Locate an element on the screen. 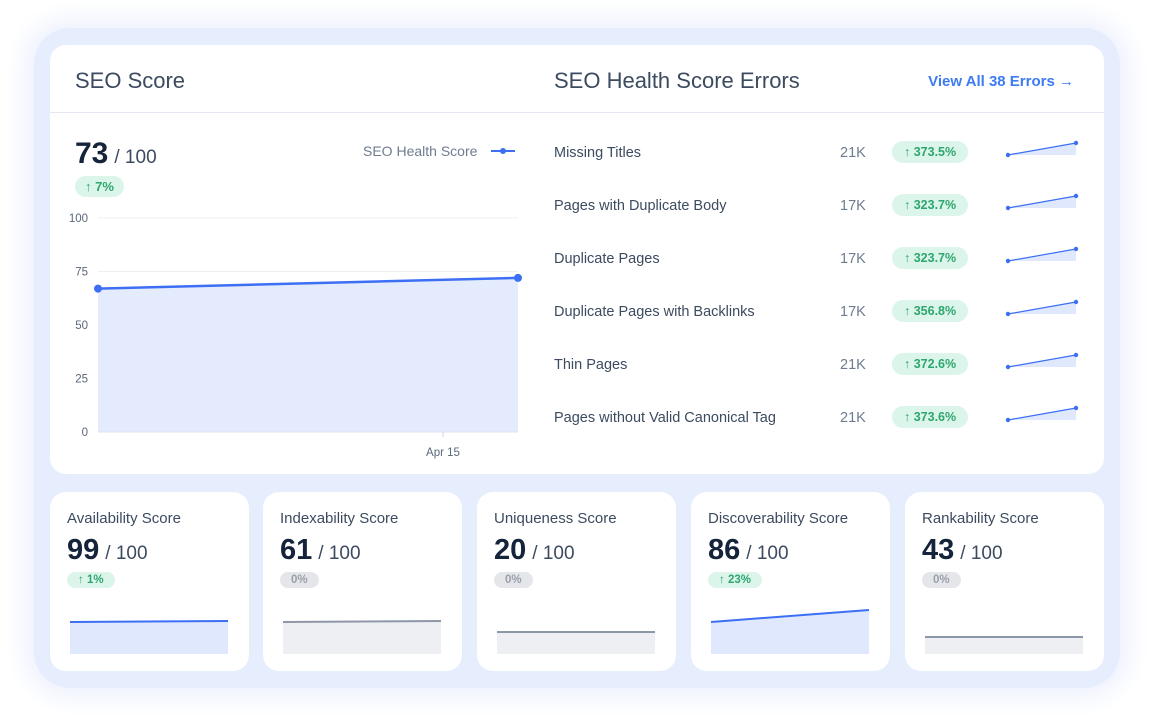  score-title: Indexability Score is located at coordinates (339, 518).